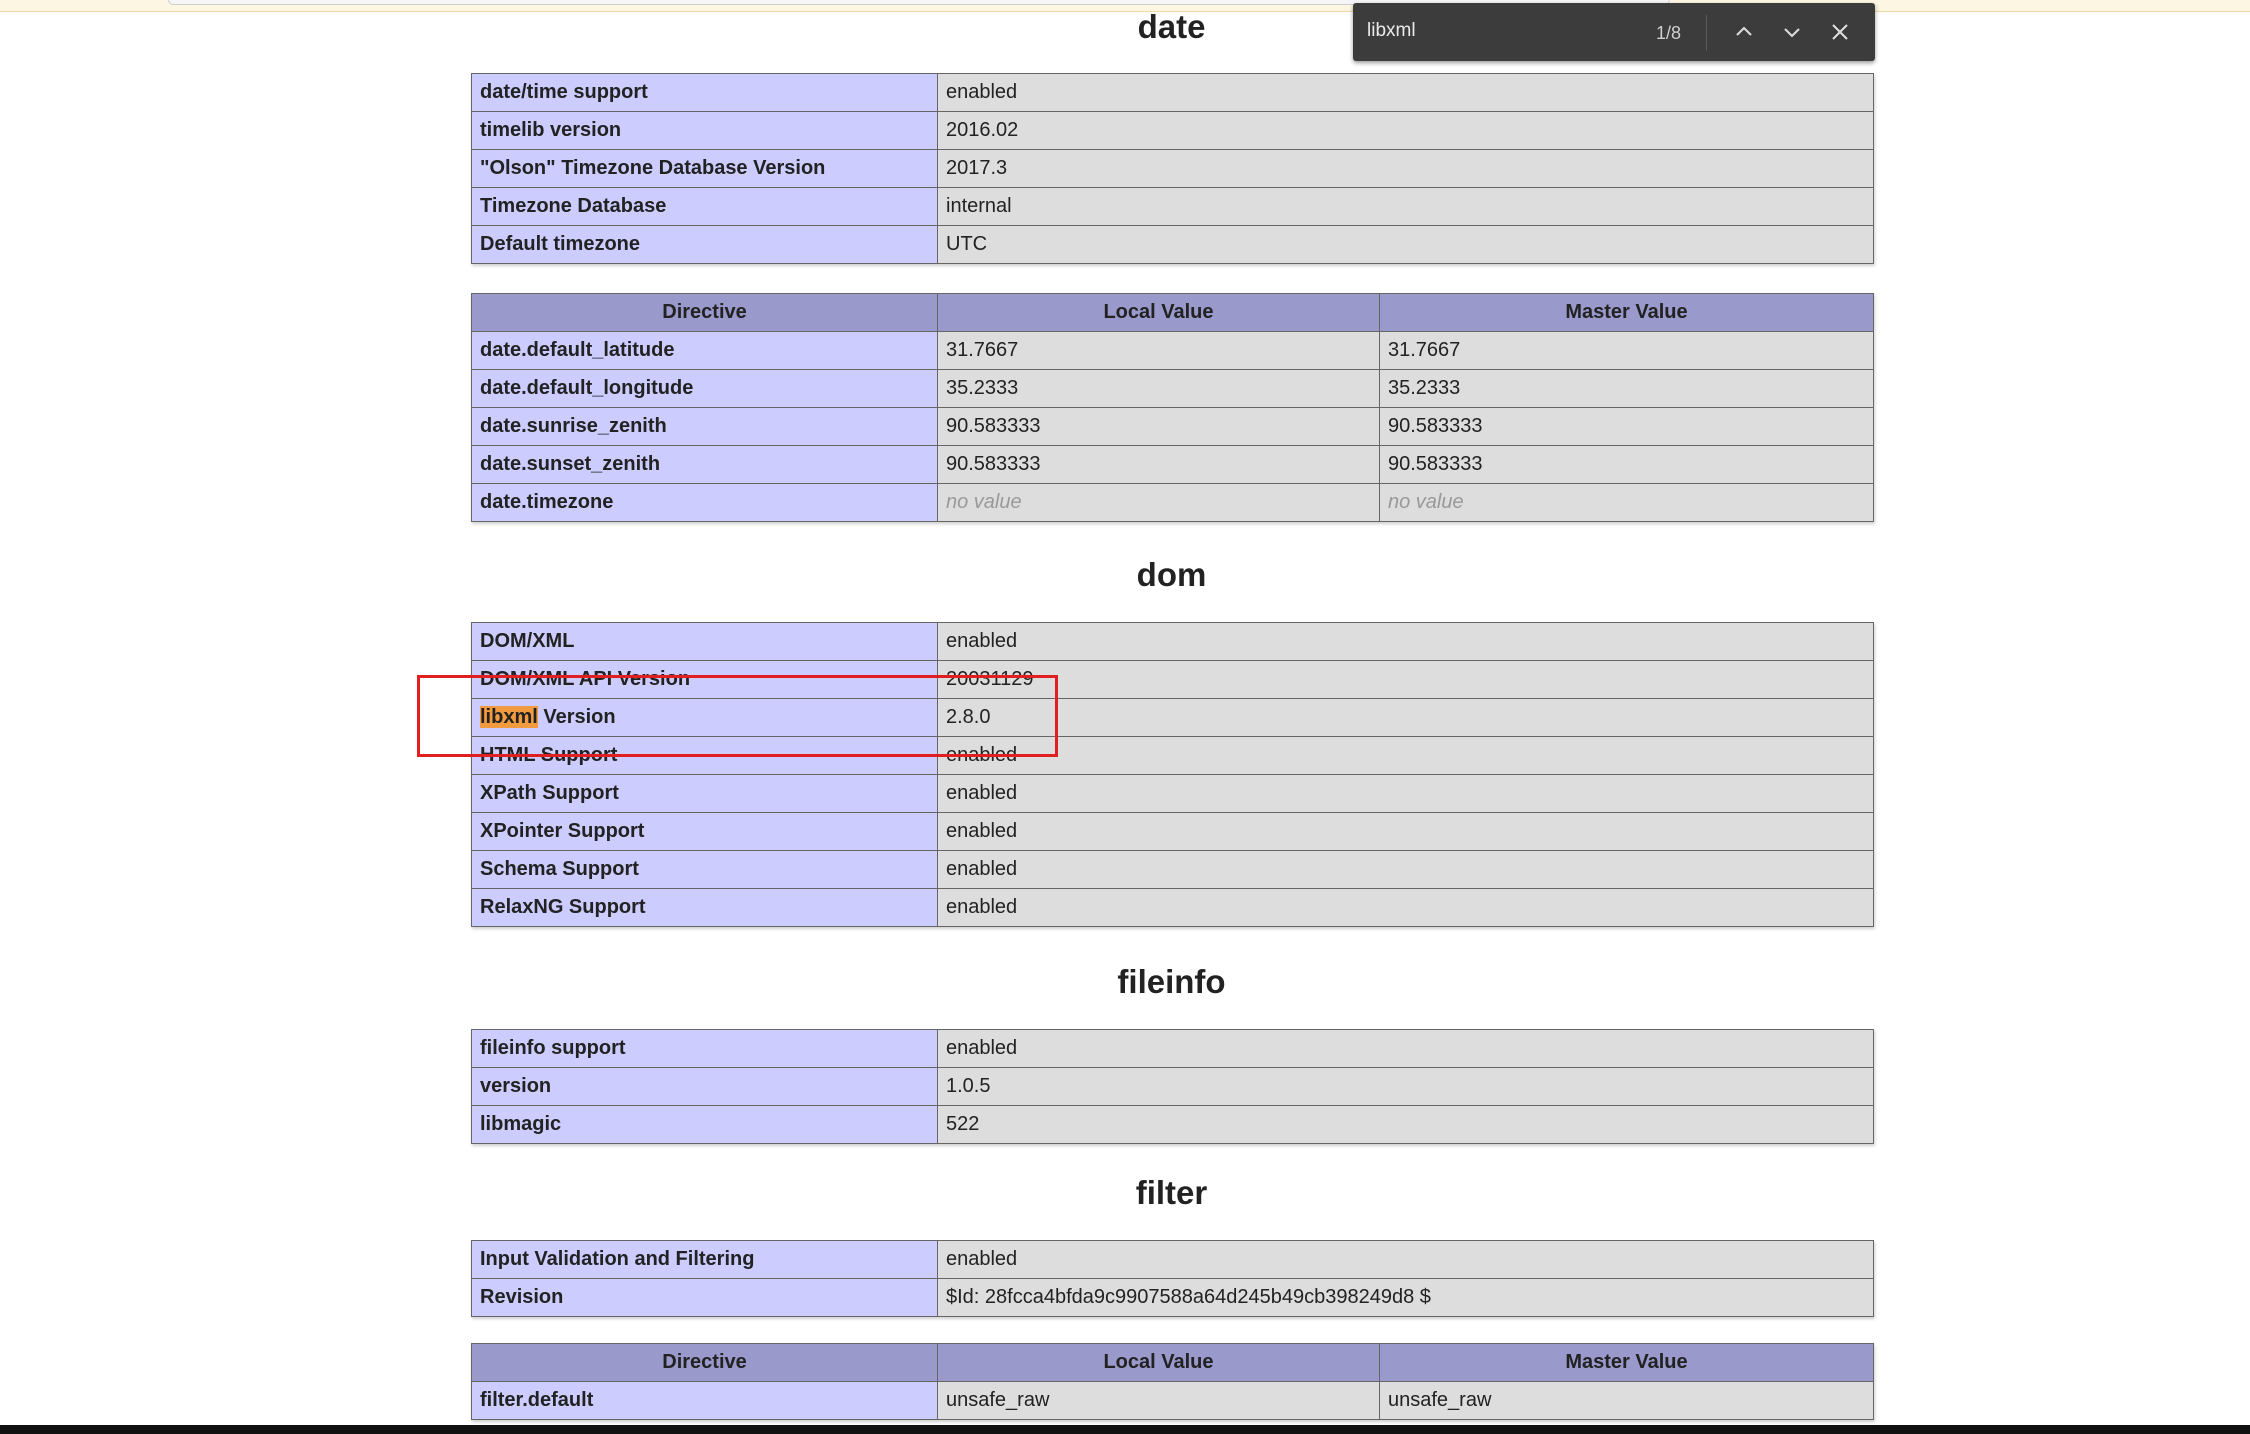 The height and width of the screenshot is (1434, 2250). I want to click on directive-name: date.timezone, so click(704, 502).